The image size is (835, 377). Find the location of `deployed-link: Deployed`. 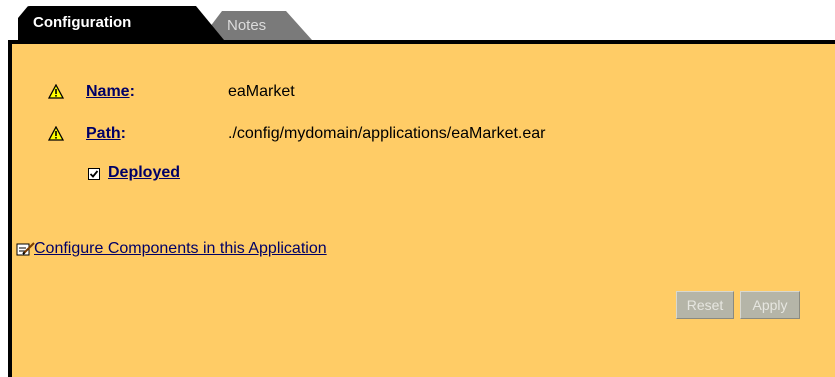

deployed-link: Deployed is located at coordinates (144, 173).